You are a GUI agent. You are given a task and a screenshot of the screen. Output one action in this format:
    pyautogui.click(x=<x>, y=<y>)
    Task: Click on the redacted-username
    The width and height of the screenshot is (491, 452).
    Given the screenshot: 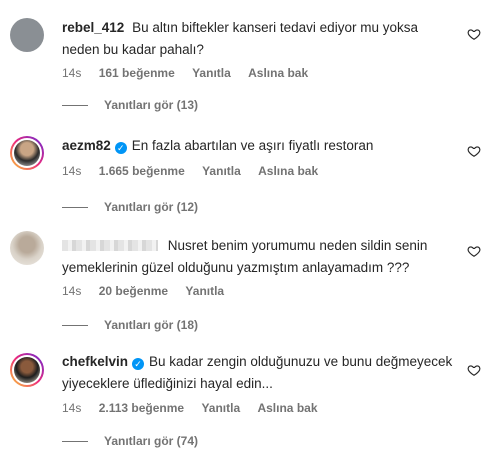 What is the action you would take?
    pyautogui.click(x=110, y=245)
    